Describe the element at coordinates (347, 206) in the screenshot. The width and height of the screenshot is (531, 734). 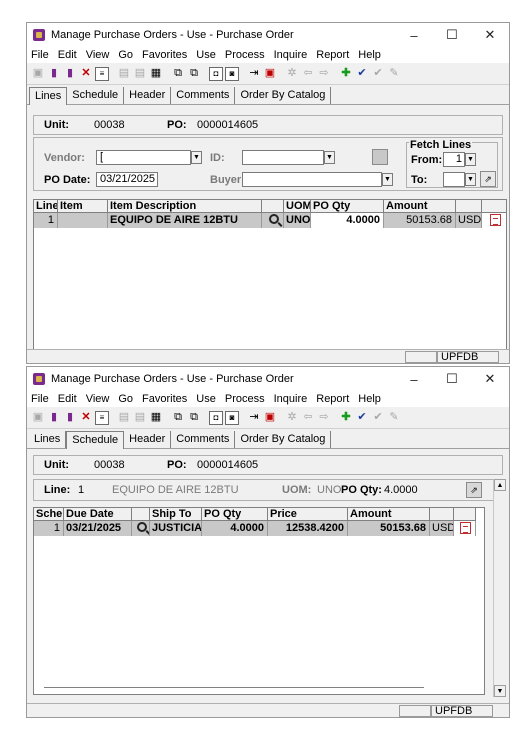
I see `column-header-po-qty: PO Qty` at that location.